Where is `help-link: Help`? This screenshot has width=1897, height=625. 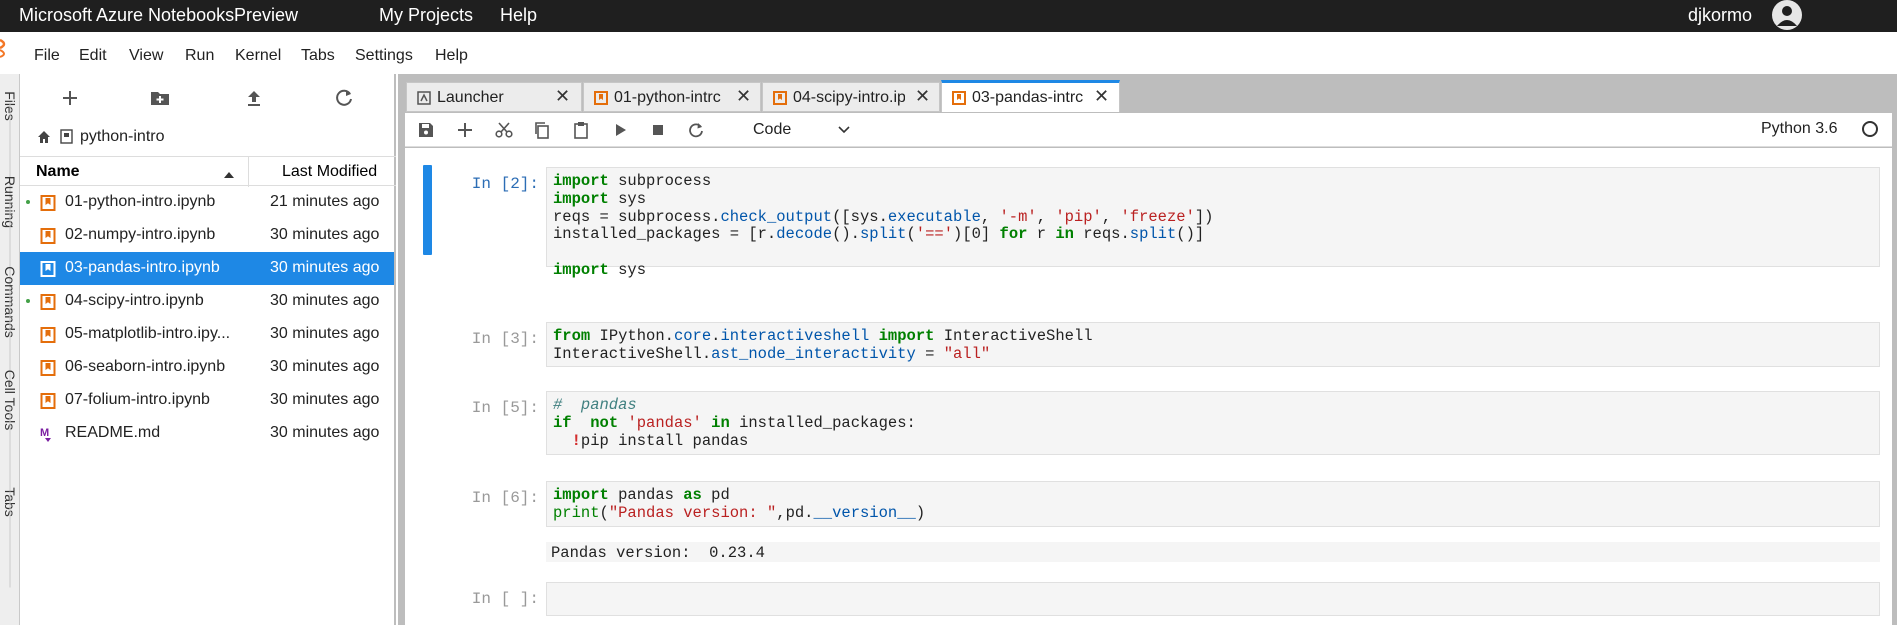
help-link: Help is located at coordinates (518, 15).